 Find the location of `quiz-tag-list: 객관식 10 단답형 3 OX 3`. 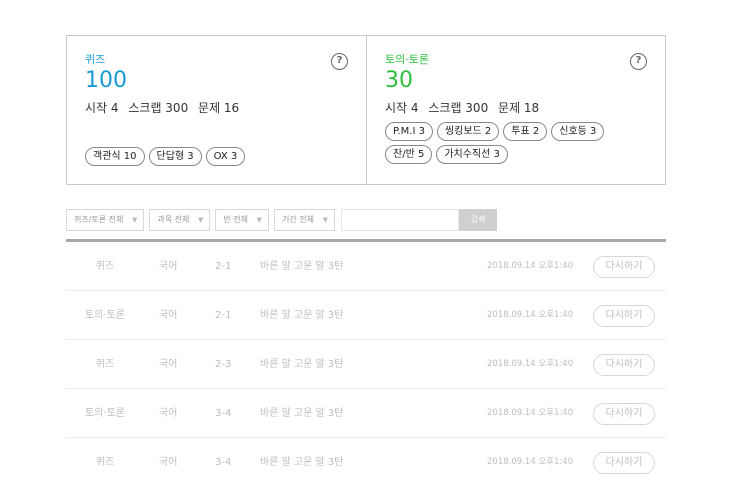

quiz-tag-list: 객관식 10 단답형 3 OX 3 is located at coordinates (215, 156).